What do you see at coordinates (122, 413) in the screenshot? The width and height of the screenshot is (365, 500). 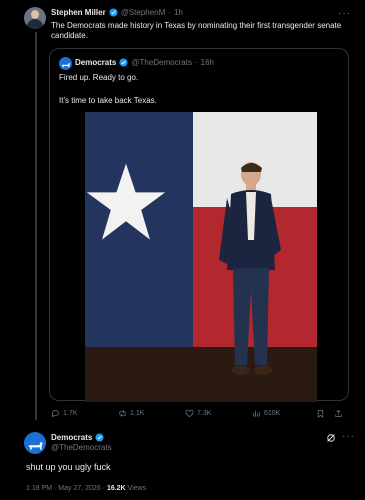 I see `repost-icon` at bounding box center [122, 413].